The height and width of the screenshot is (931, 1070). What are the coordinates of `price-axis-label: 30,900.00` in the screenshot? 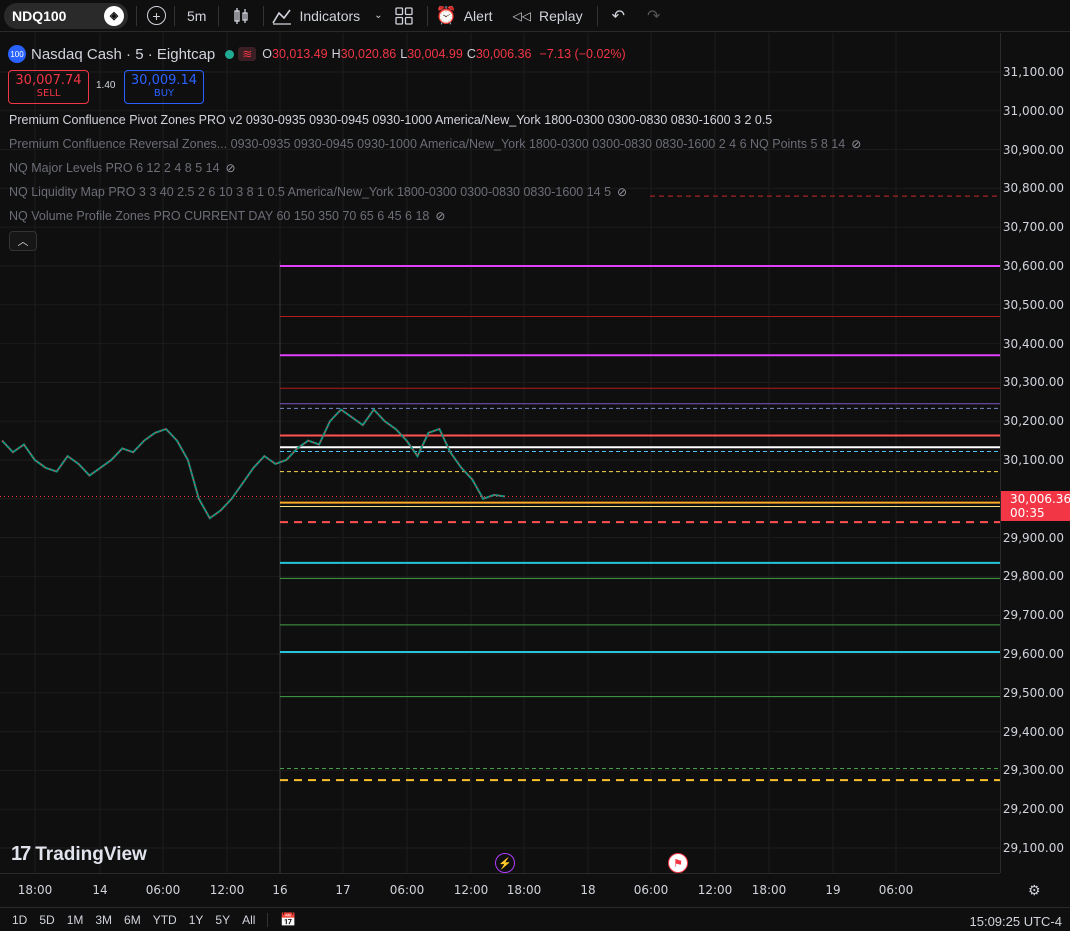 It's located at (1033, 149).